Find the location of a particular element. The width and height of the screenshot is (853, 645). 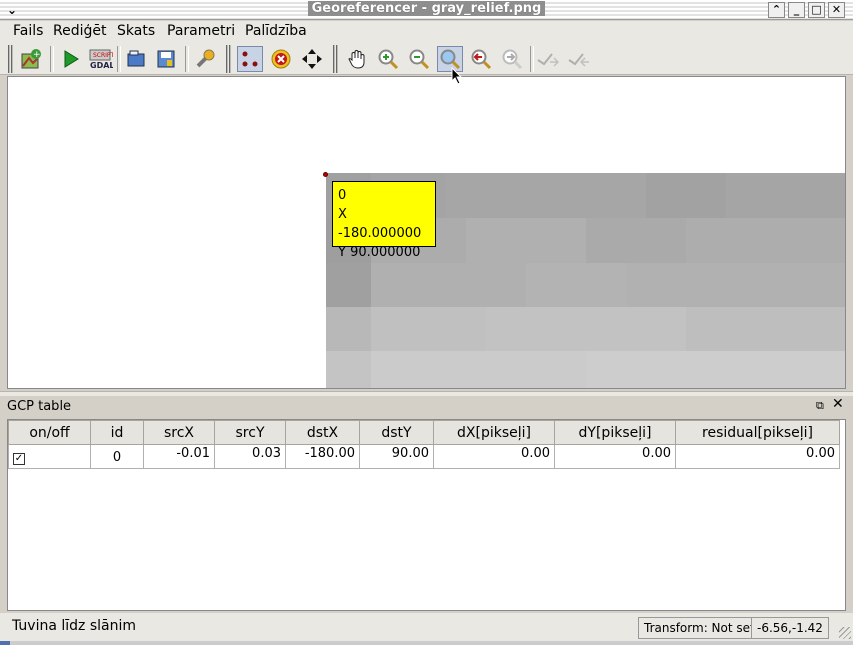

start-georef-icon is located at coordinates (70, 59).